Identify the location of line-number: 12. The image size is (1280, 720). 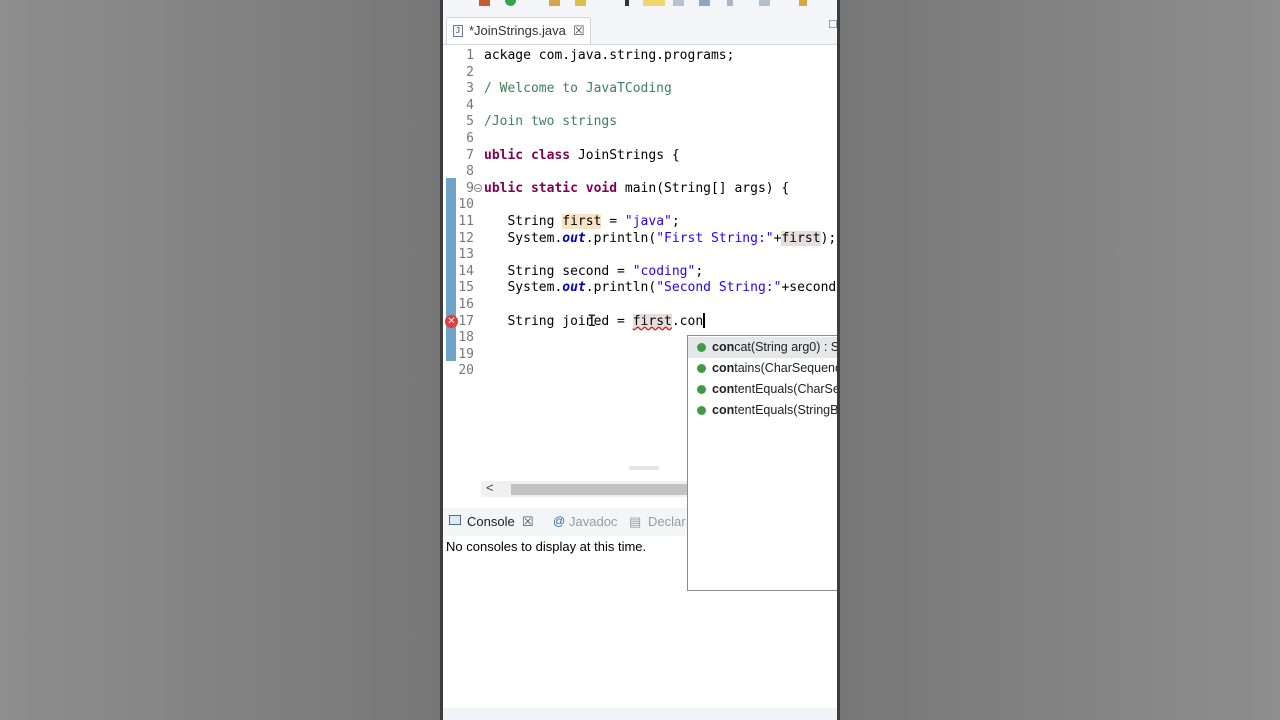
(466, 238).